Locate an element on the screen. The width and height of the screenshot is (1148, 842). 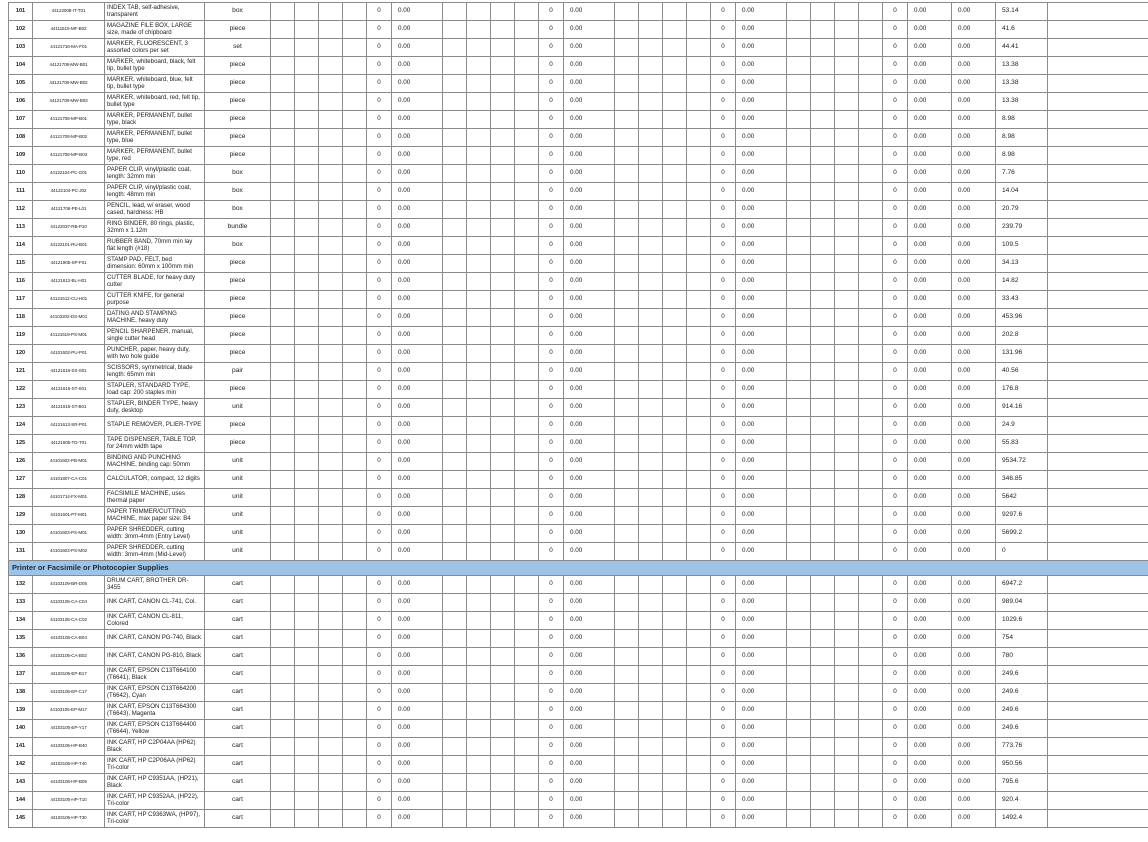
item-code: 44121605-TD-T01 is located at coordinates (68, 443).